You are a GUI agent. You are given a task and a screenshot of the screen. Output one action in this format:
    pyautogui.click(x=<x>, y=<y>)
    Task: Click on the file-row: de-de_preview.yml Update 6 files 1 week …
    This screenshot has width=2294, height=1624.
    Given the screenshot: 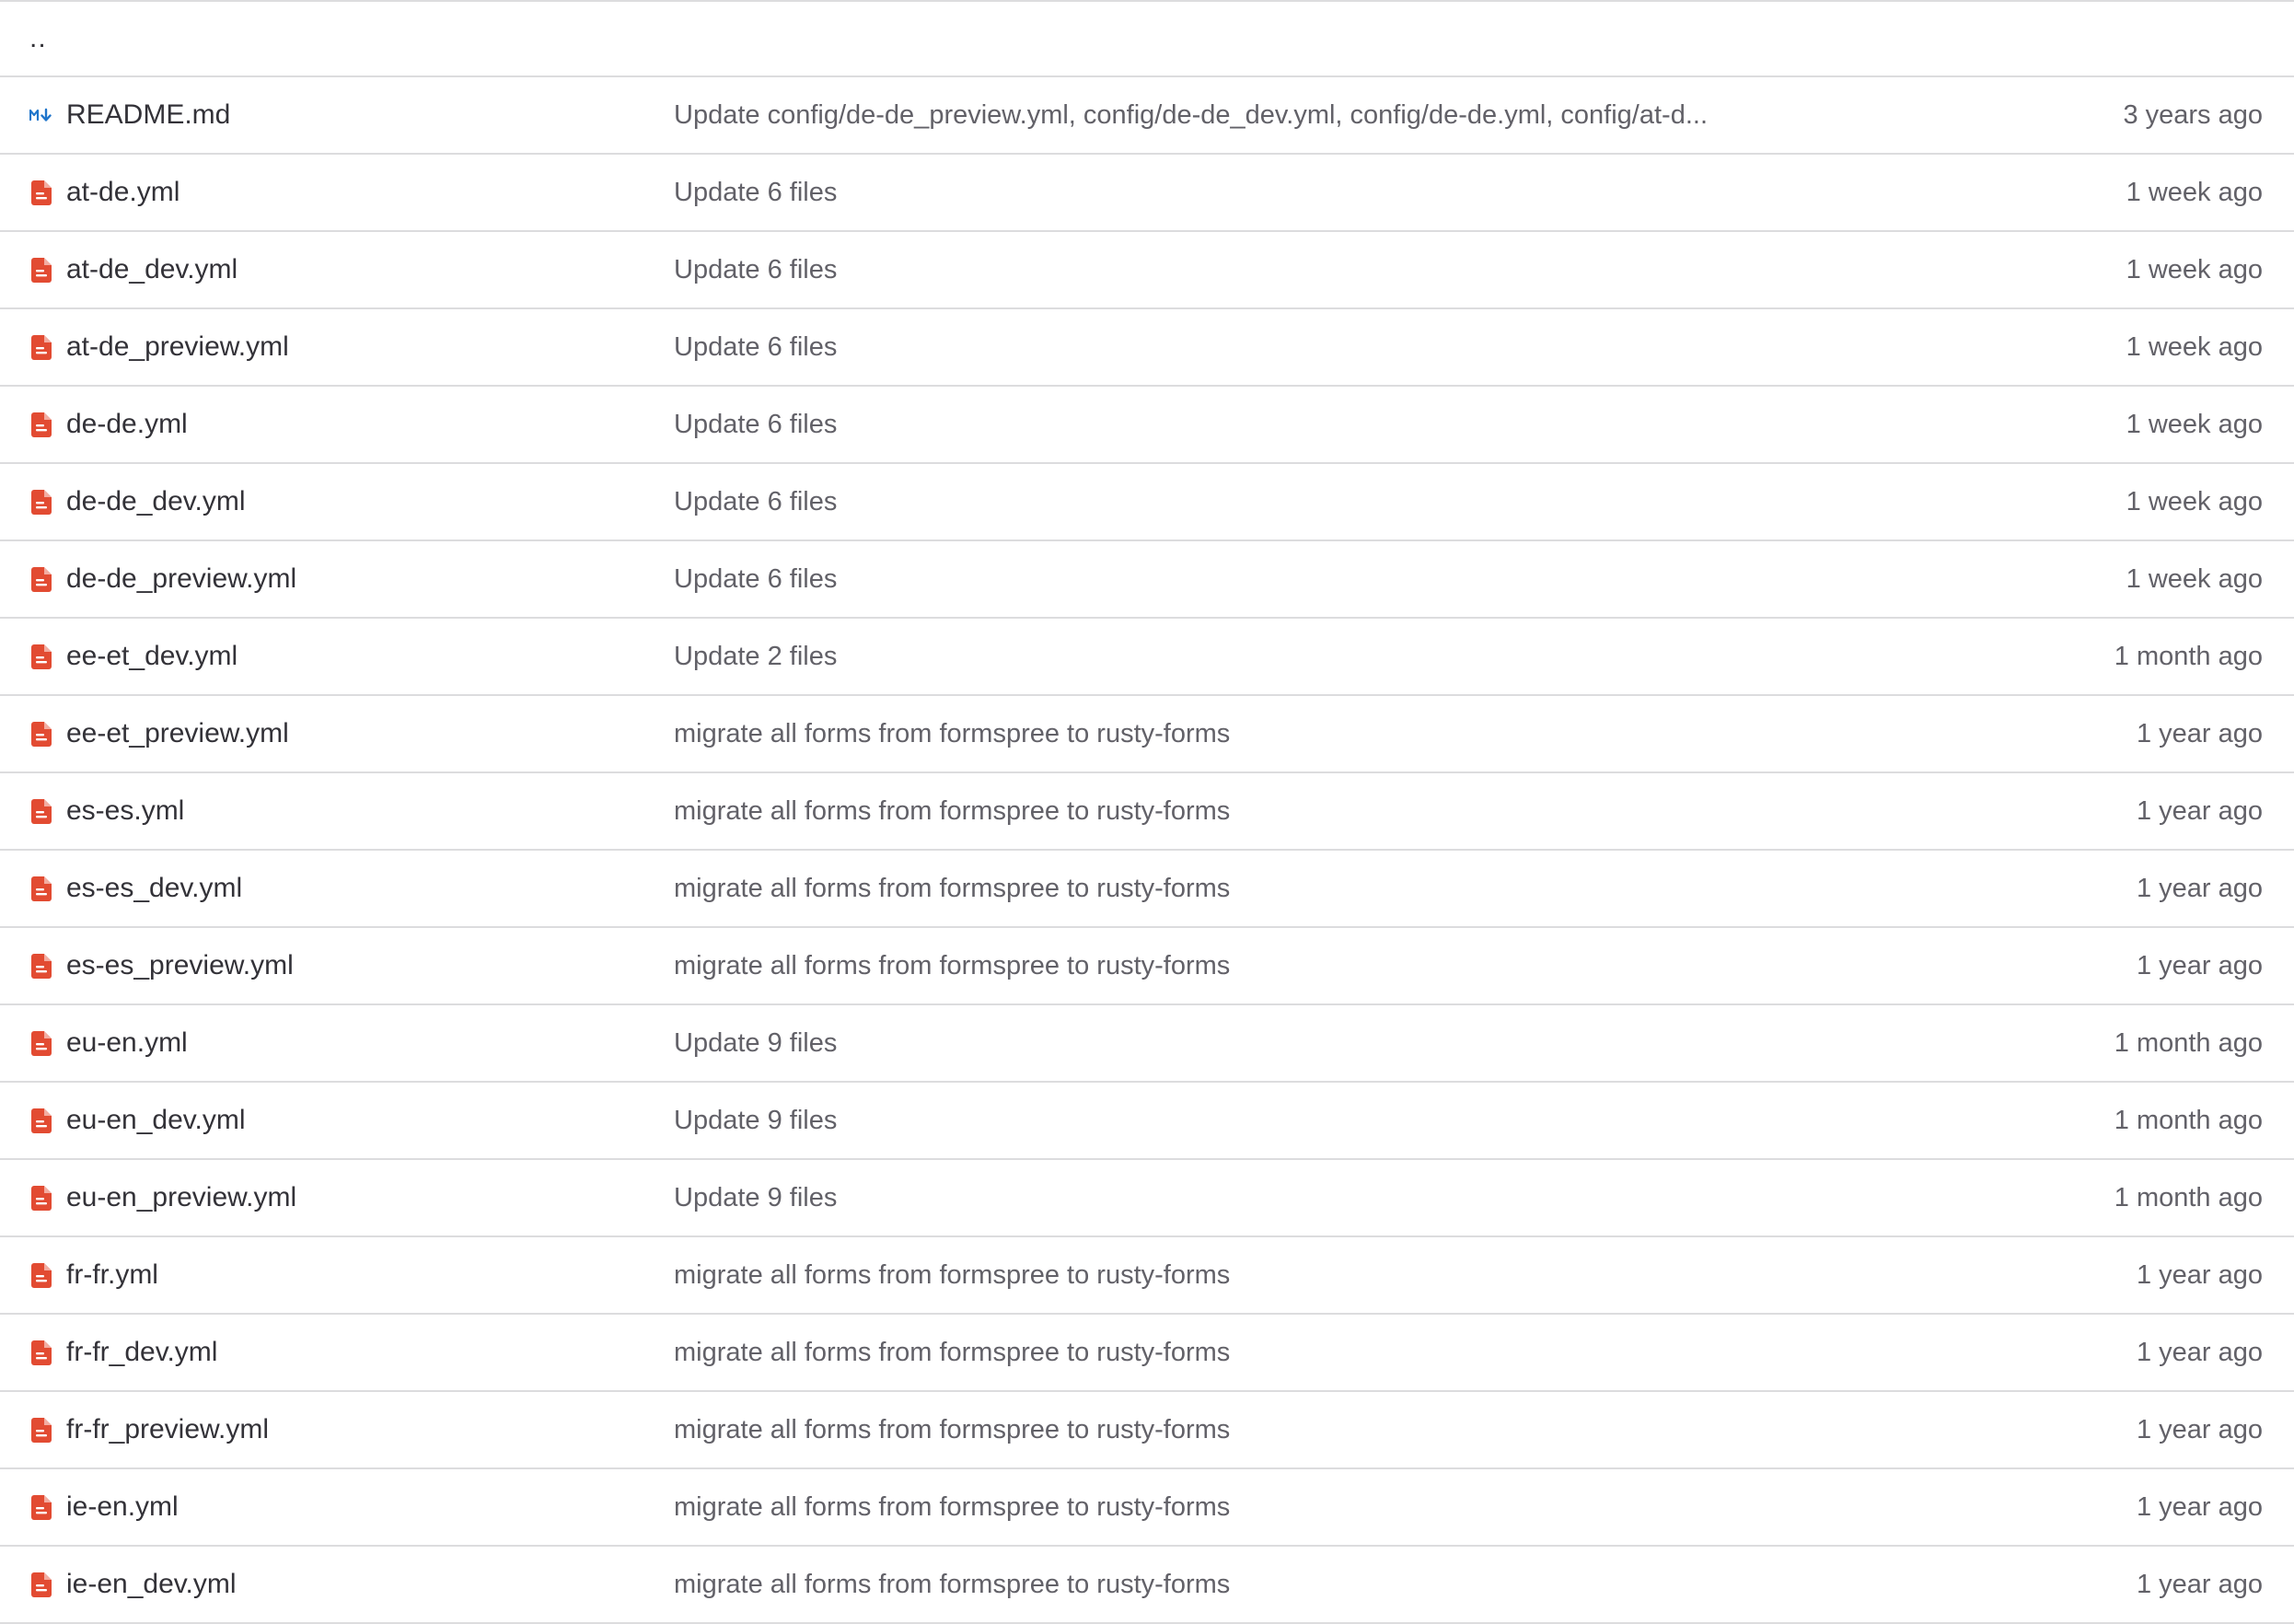 What is the action you would take?
    pyautogui.click(x=1147, y=580)
    